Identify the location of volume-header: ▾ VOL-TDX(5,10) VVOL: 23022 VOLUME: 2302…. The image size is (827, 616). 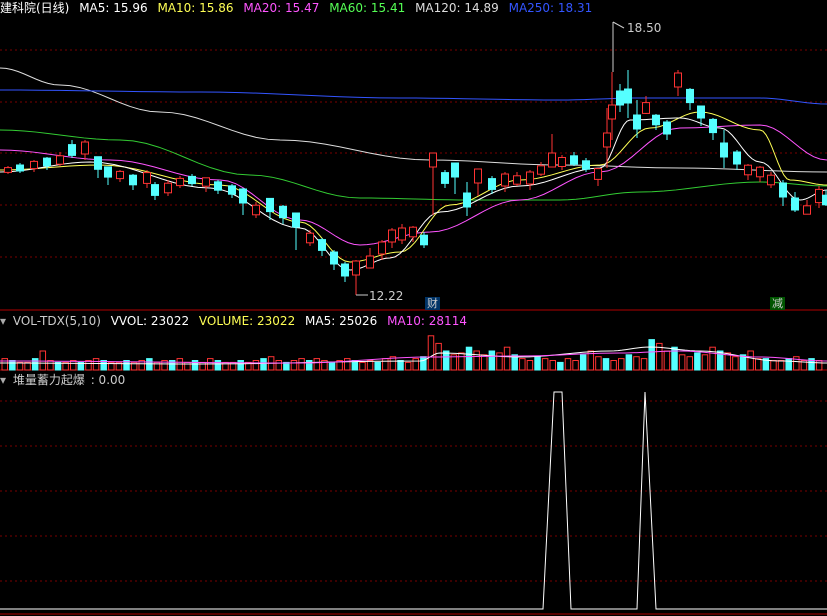
(236, 321).